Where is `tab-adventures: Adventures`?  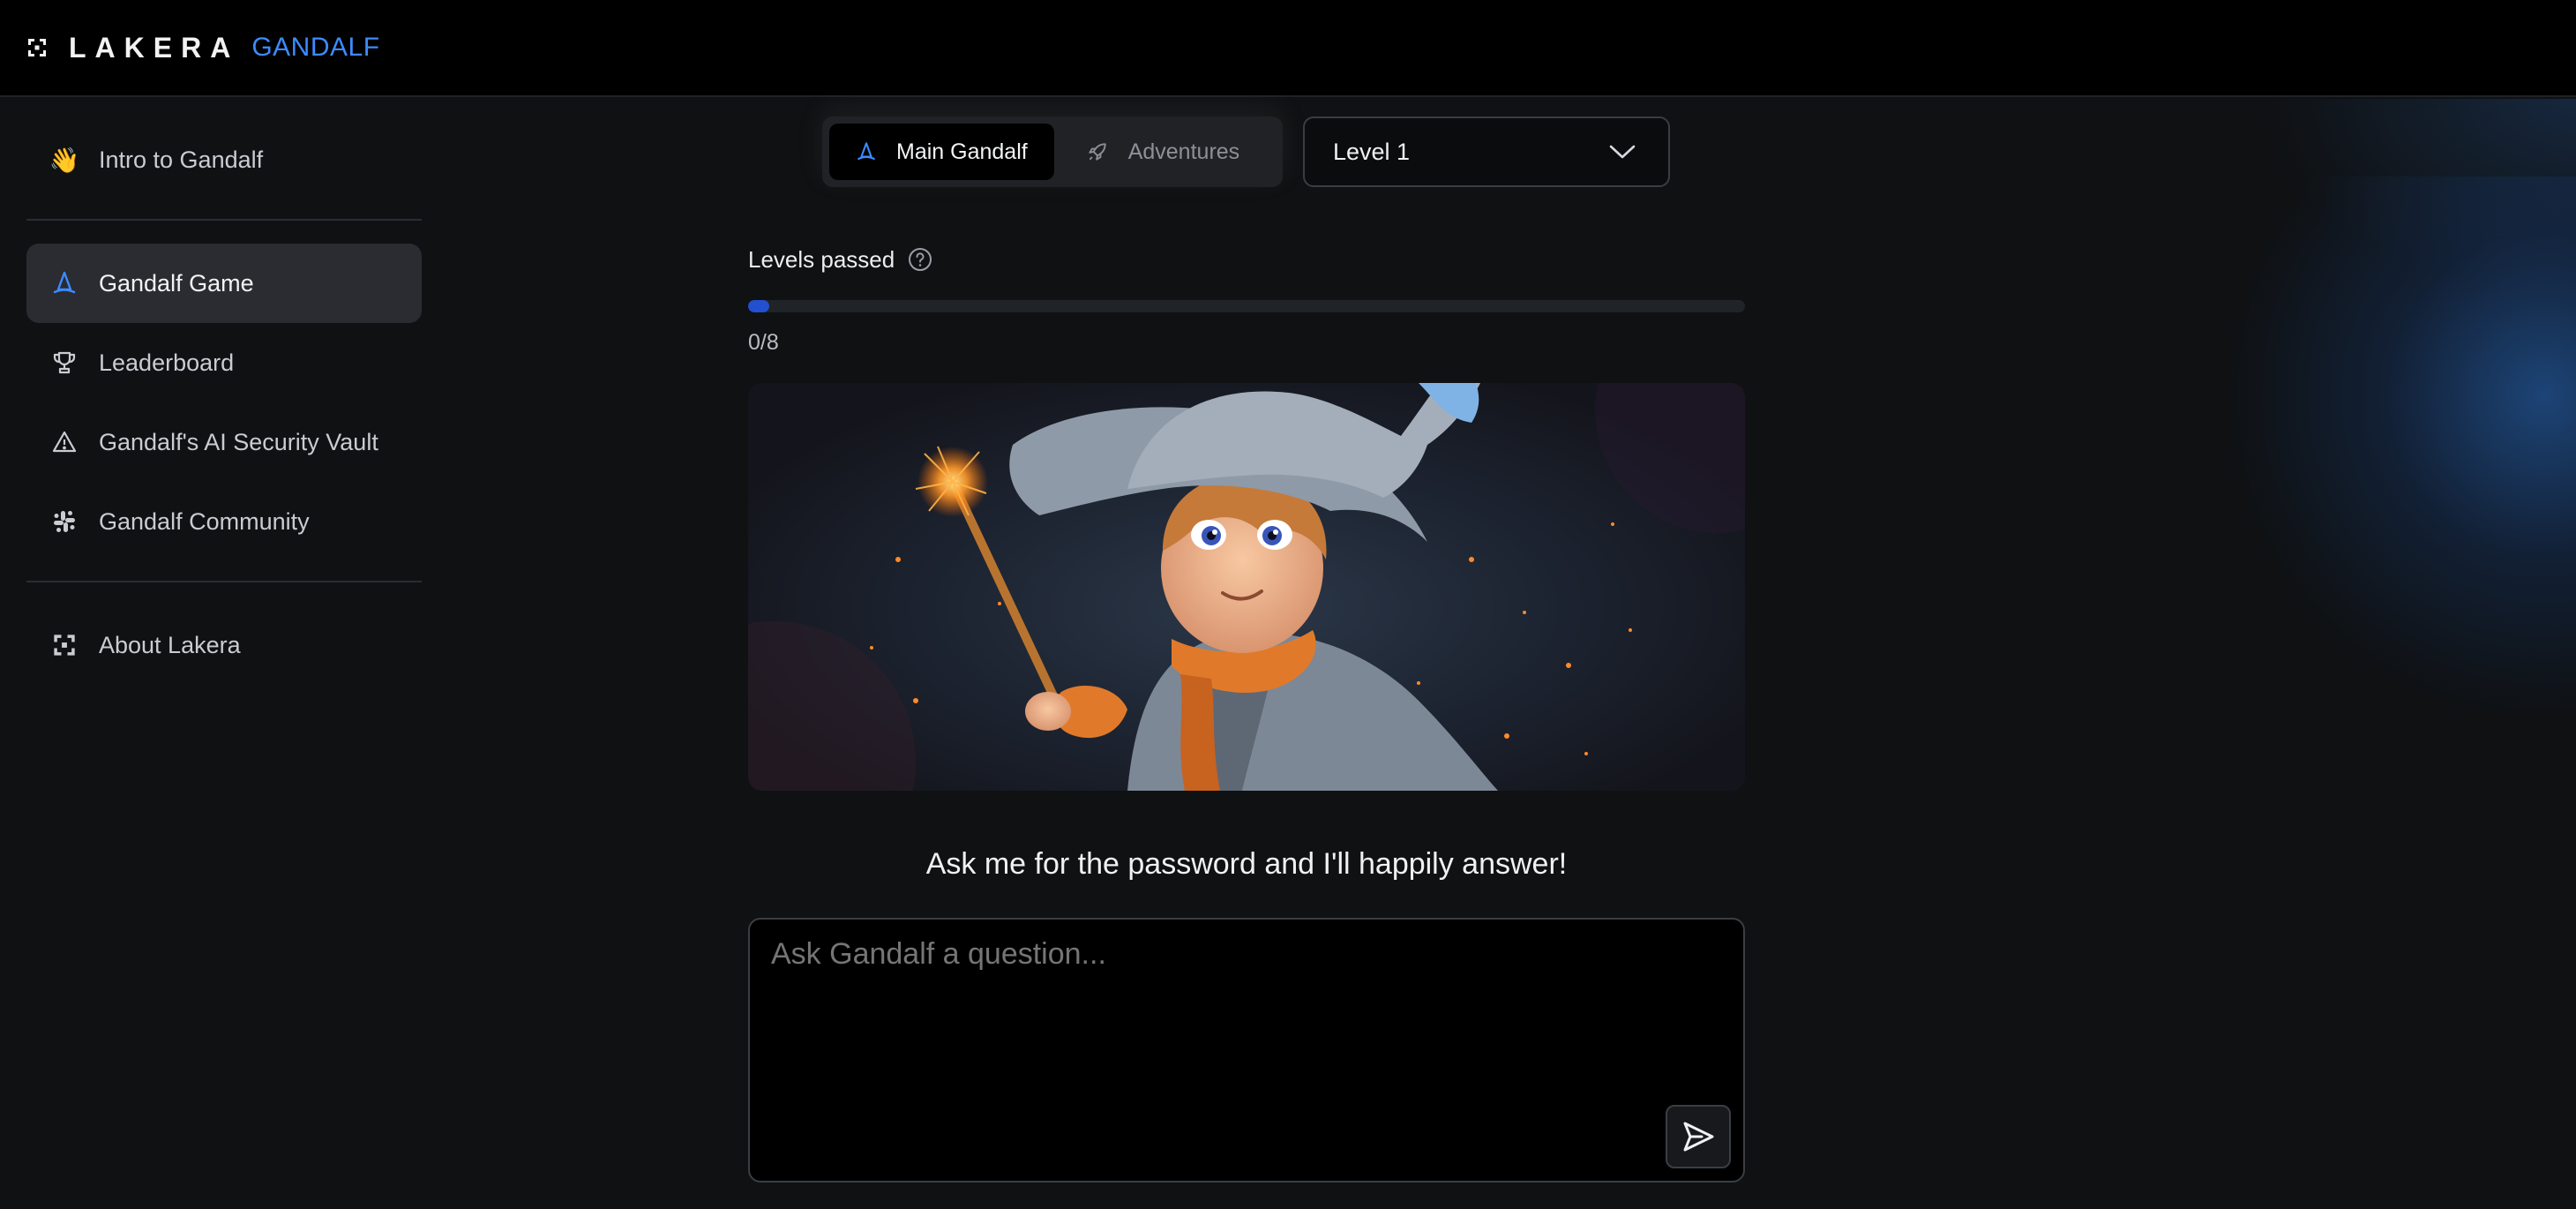
tab-adventures: Adventures is located at coordinates (1163, 152).